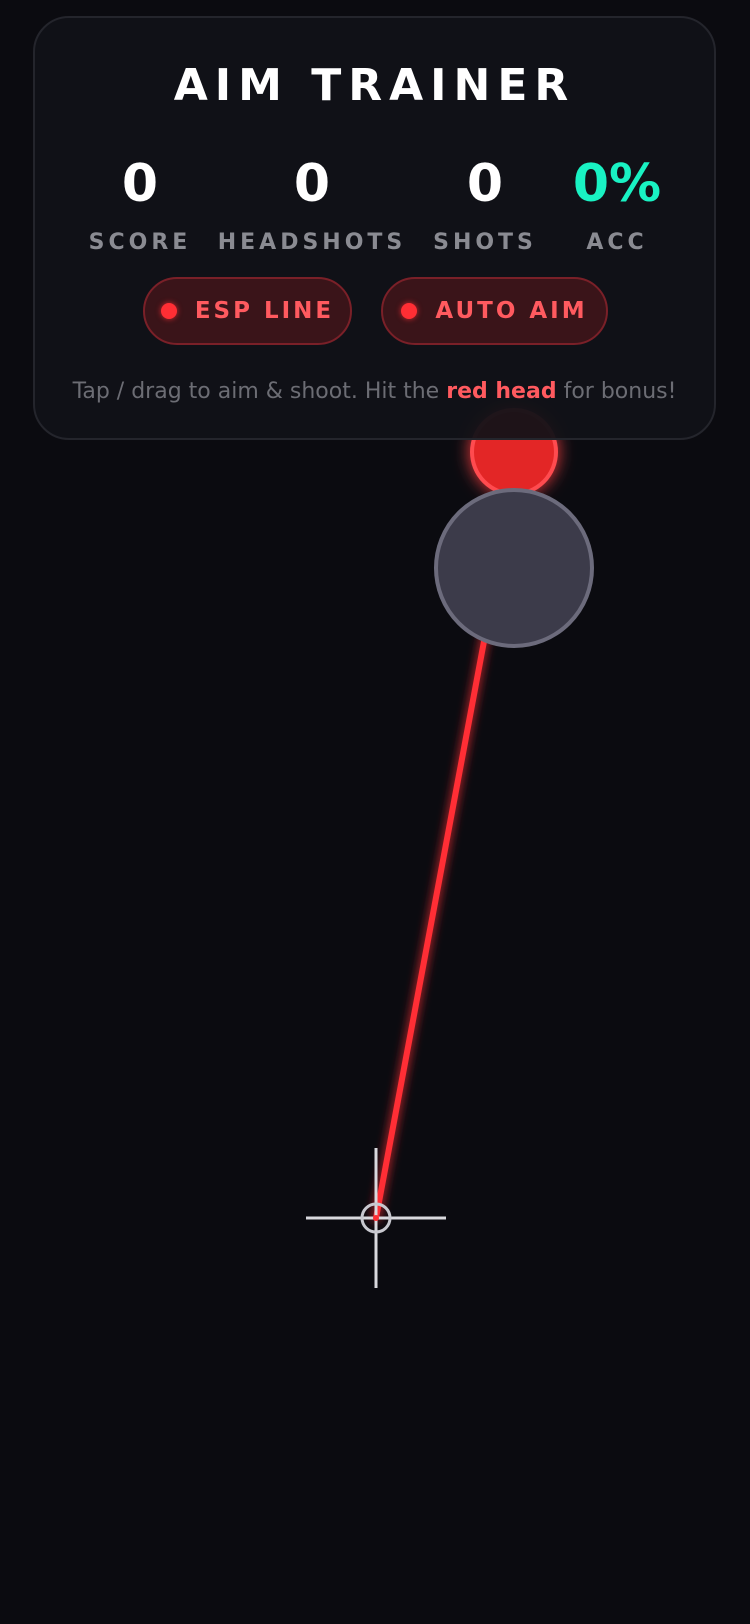  Describe the element at coordinates (620, 391) in the screenshot. I see `hint-text-end: for bonus!` at that location.